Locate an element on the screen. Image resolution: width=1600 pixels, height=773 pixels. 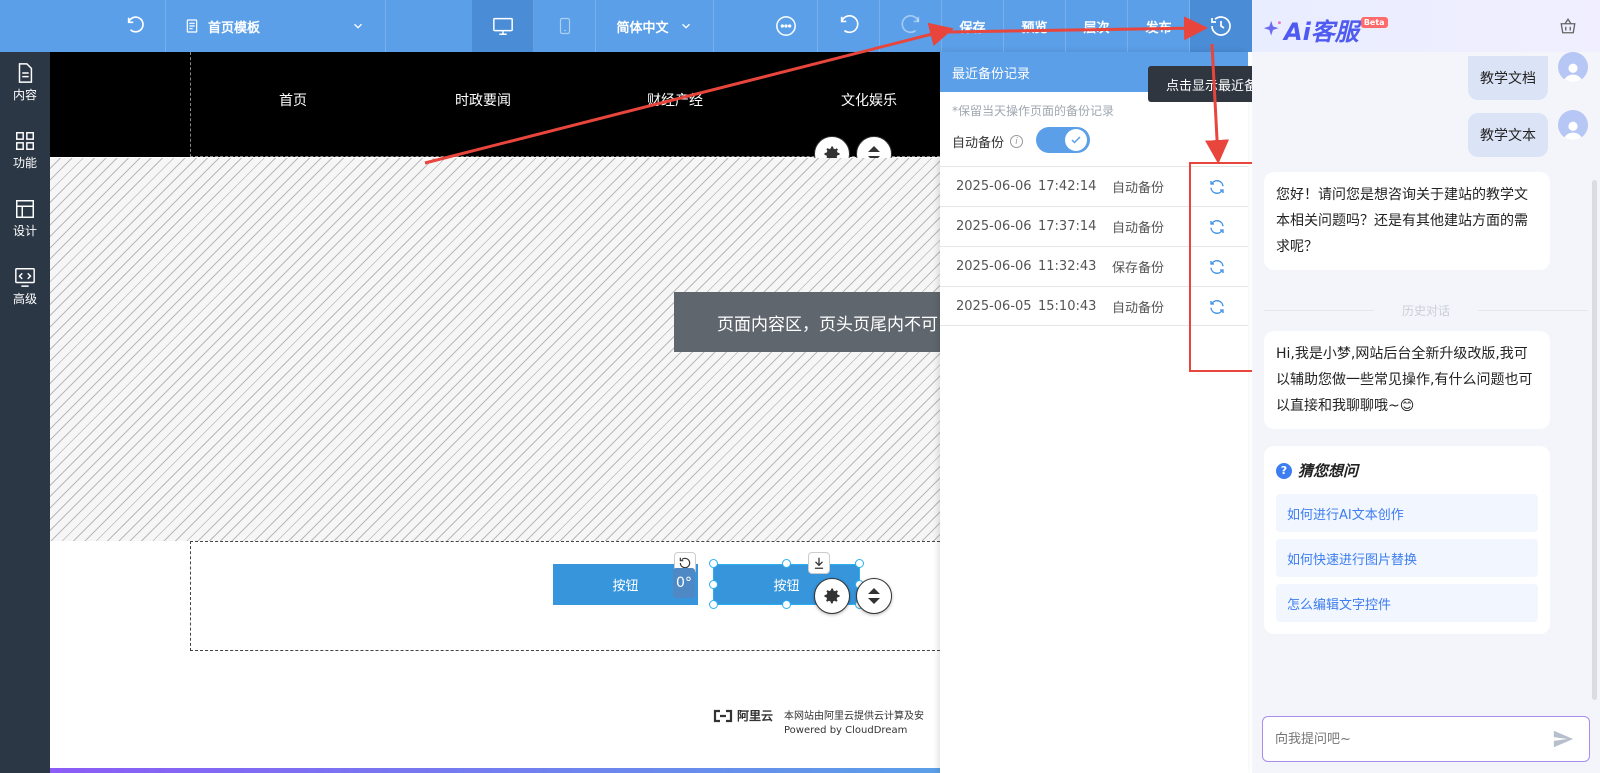
beta-badge: Beta is located at coordinates (1374, 22).